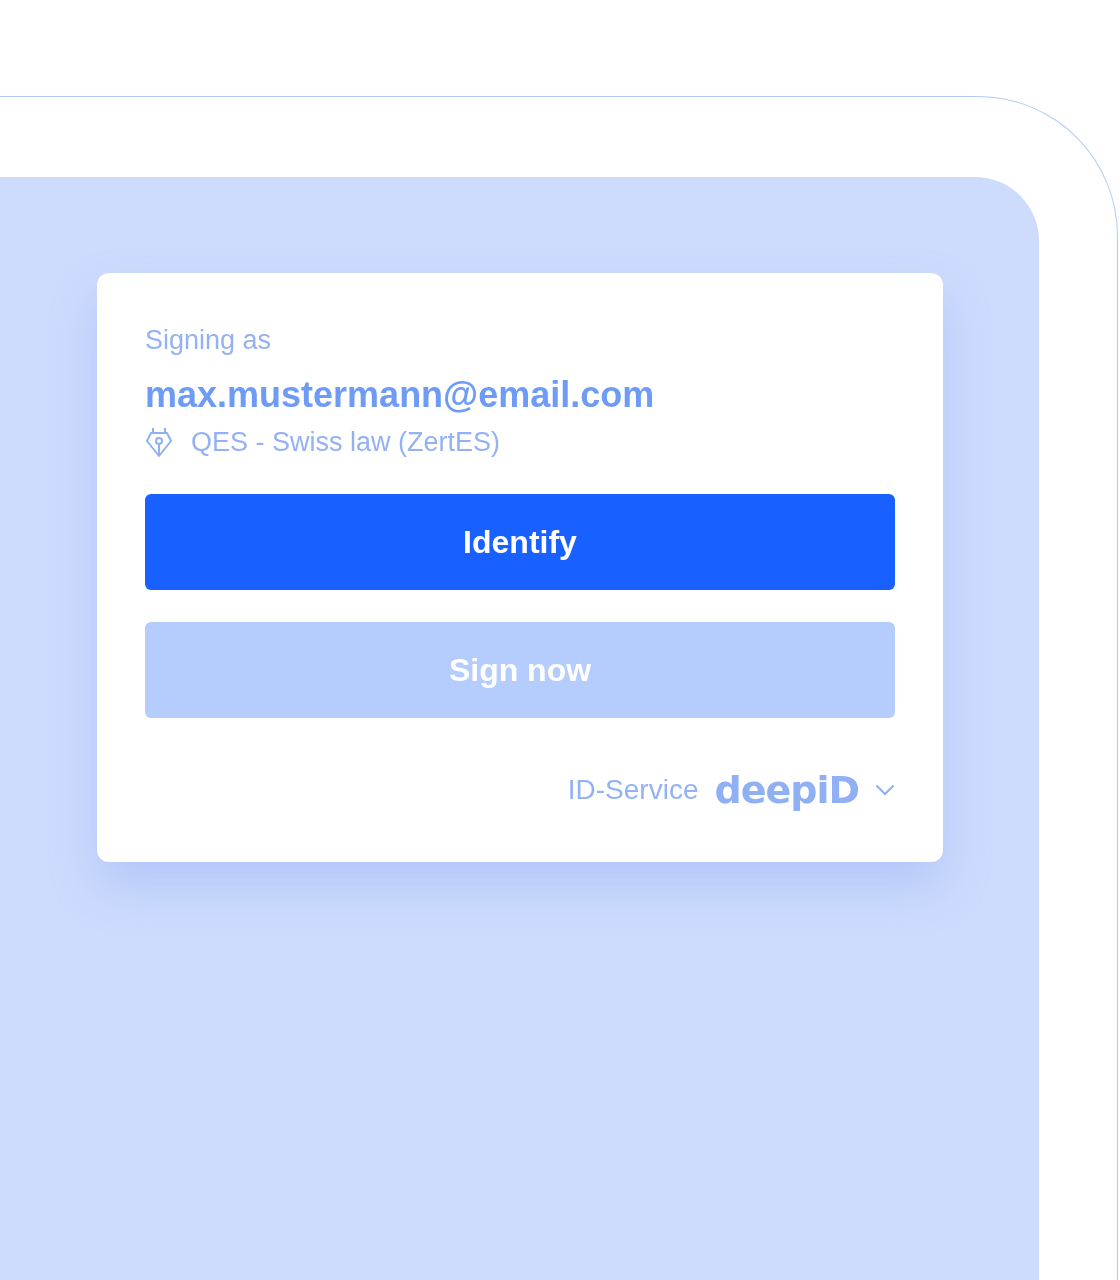  What do you see at coordinates (520, 542) in the screenshot?
I see `identify-button: Identify` at bounding box center [520, 542].